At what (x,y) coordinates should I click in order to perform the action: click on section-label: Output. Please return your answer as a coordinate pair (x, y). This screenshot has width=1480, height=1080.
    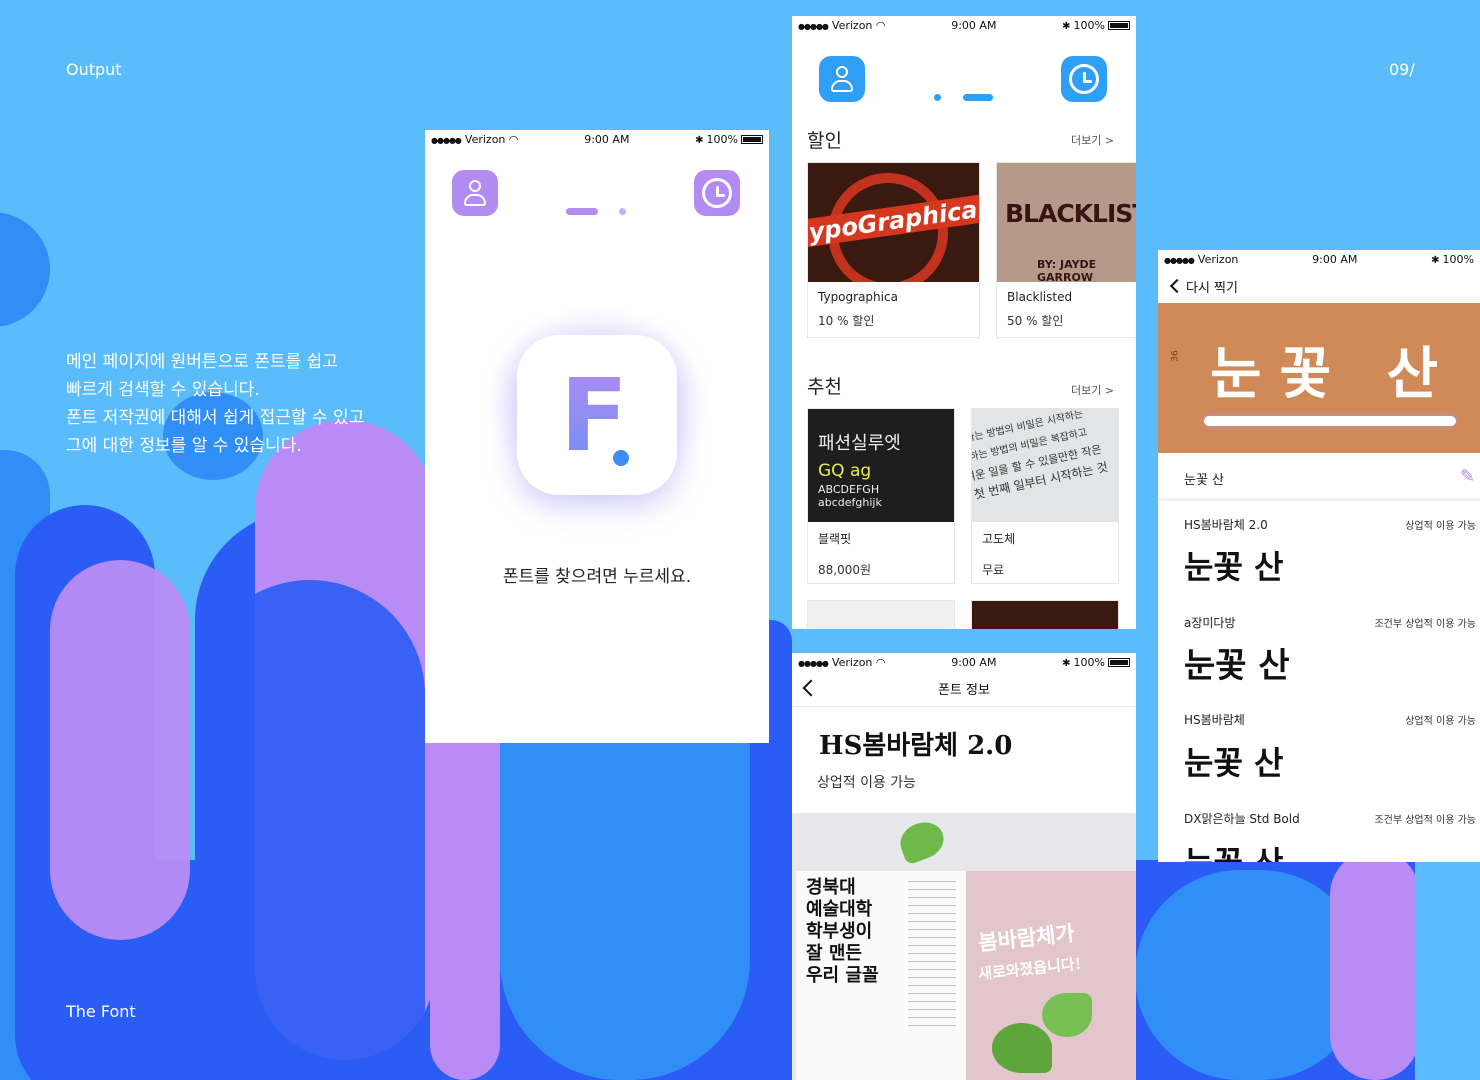
    Looking at the image, I should click on (94, 69).